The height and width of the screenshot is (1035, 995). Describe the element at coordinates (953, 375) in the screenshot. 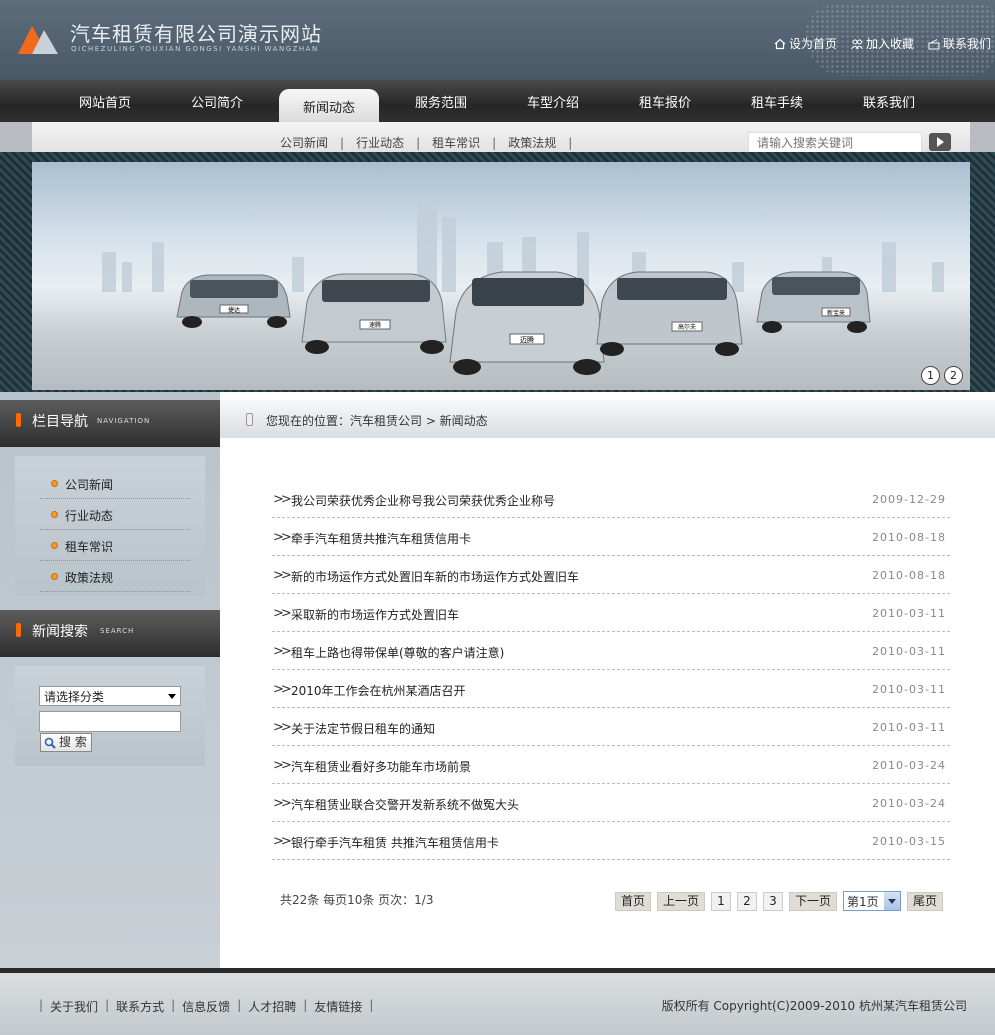

I see `slide-dot-2: 2` at that location.